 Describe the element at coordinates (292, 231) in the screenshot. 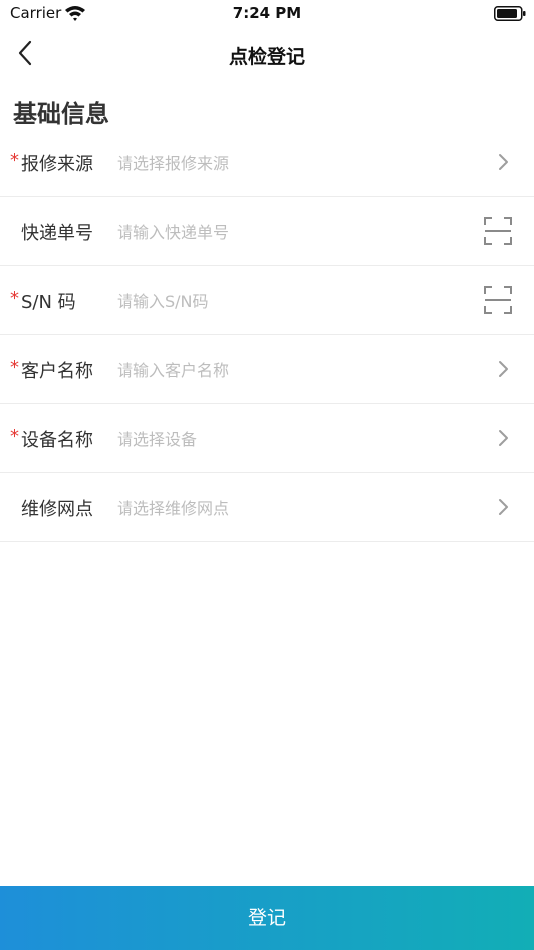

I see `field-input: 请输入快递单号` at that location.